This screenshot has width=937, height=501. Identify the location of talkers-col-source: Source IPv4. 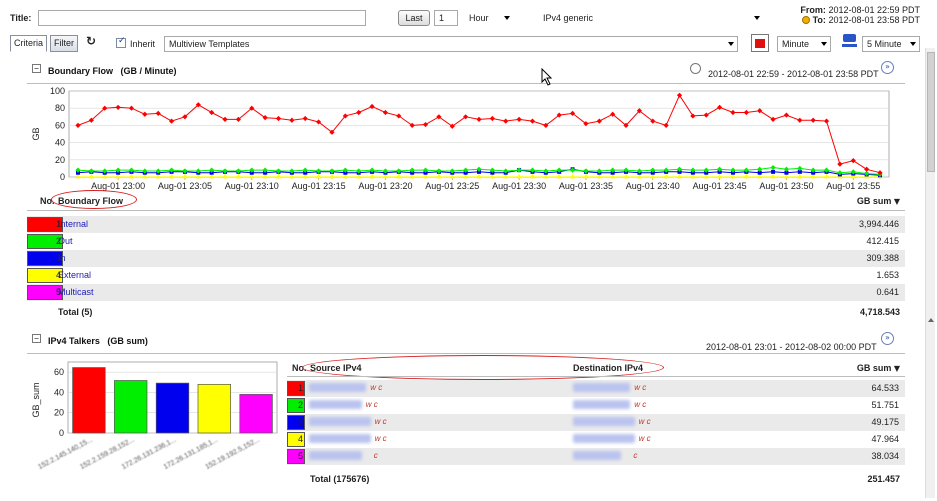
(336, 368).